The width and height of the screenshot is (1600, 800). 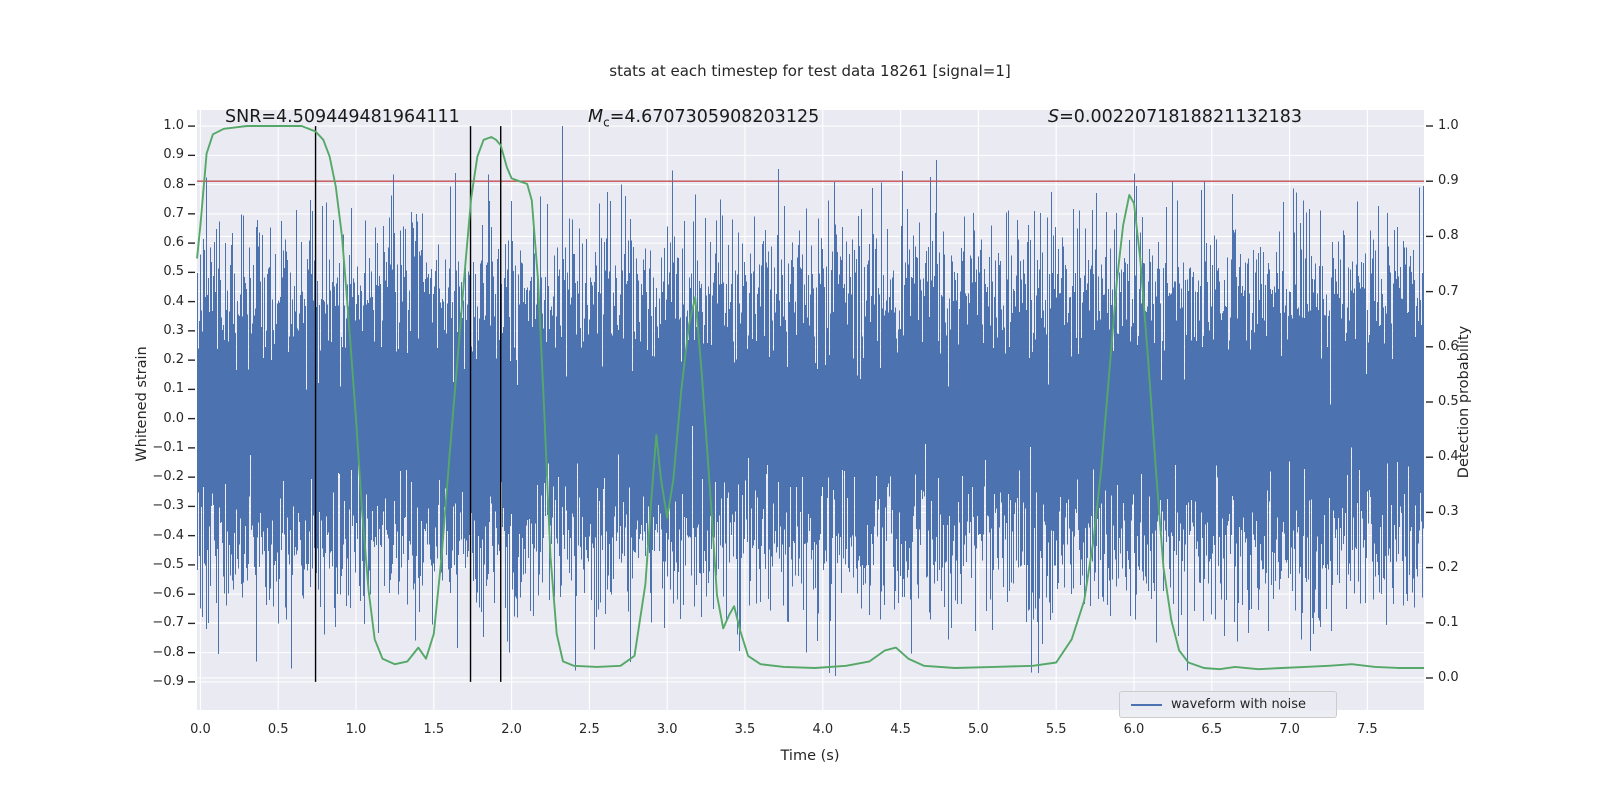 What do you see at coordinates (173, 272) in the screenshot?
I see `left-tick-label: 0.5` at bounding box center [173, 272].